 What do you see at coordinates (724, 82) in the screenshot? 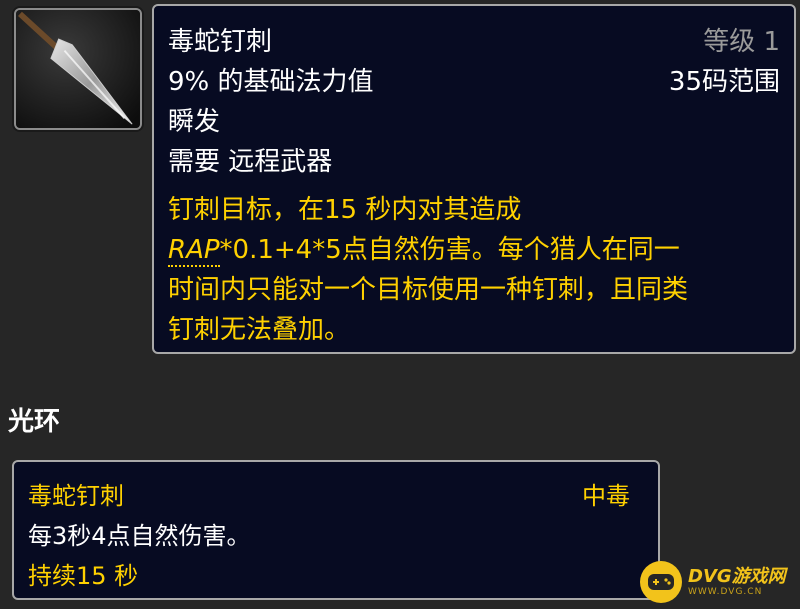
I see `spell-range: 35码范围` at bounding box center [724, 82].